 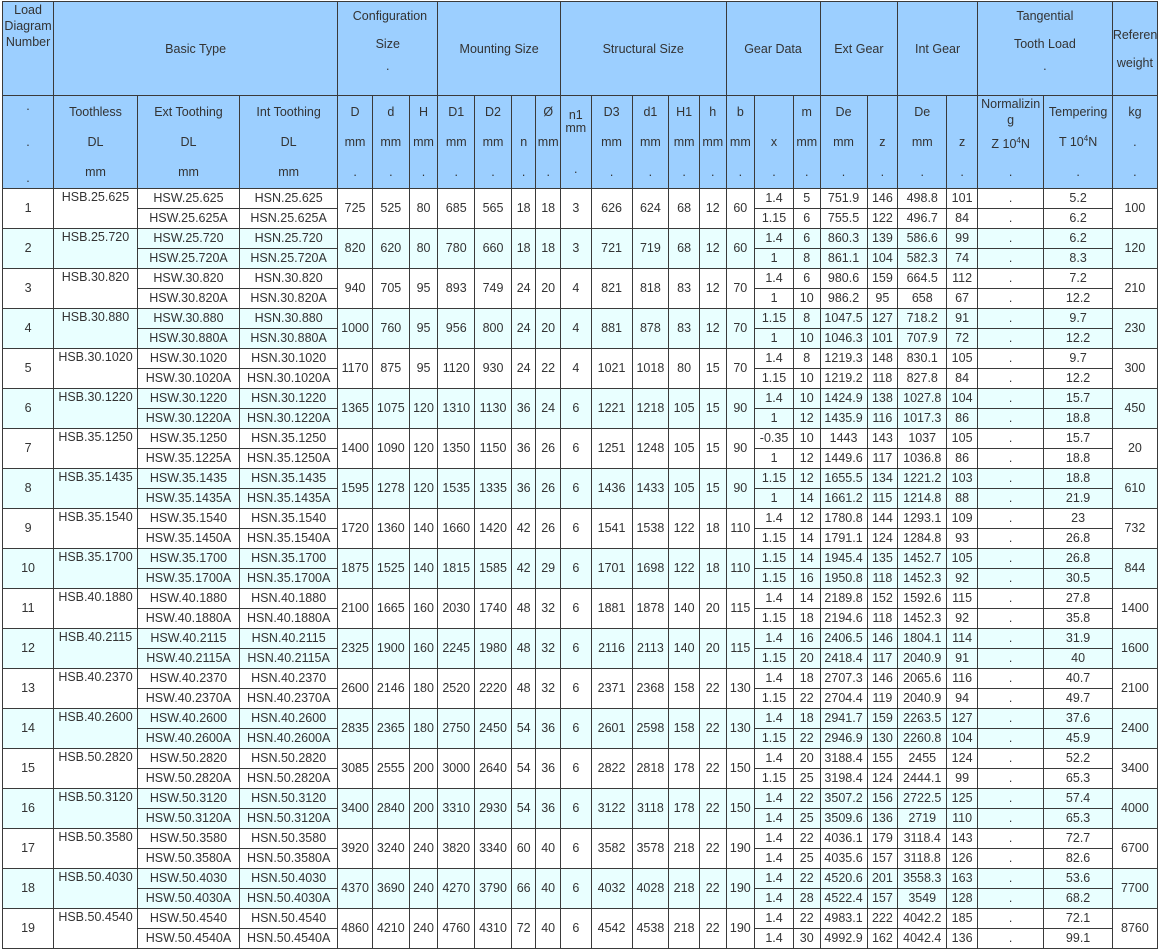 What do you see at coordinates (423, 608) in the screenshot?
I see `cell-H: 160` at bounding box center [423, 608].